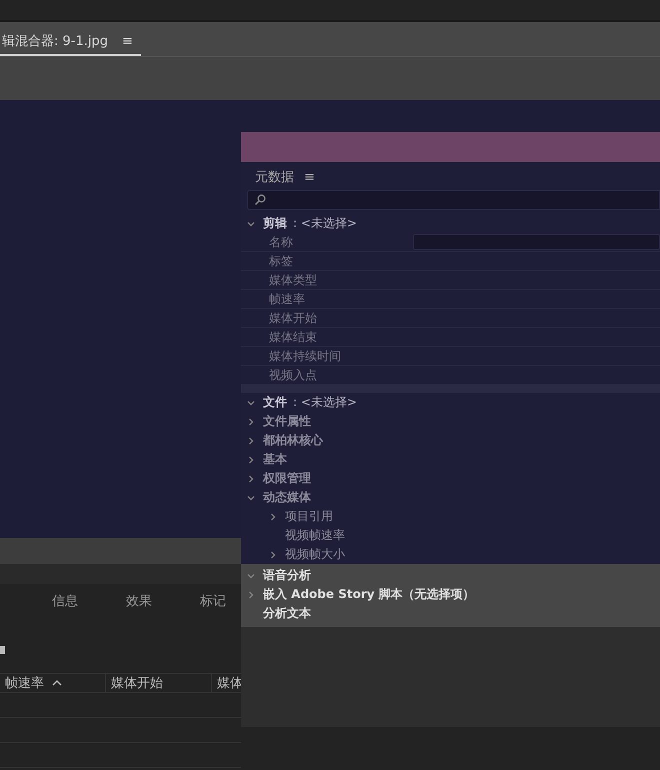 The image size is (660, 770). I want to click on property-label: 标签, so click(281, 261).